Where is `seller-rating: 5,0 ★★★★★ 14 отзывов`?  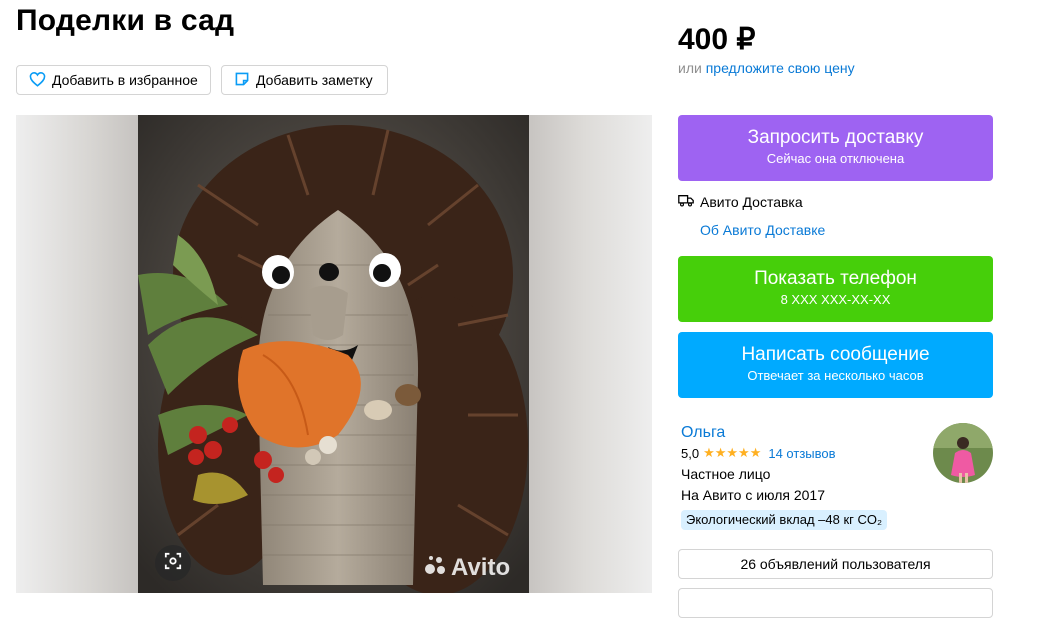
seller-rating: 5,0 ★★★★★ 14 отзывов is located at coordinates (758, 453).